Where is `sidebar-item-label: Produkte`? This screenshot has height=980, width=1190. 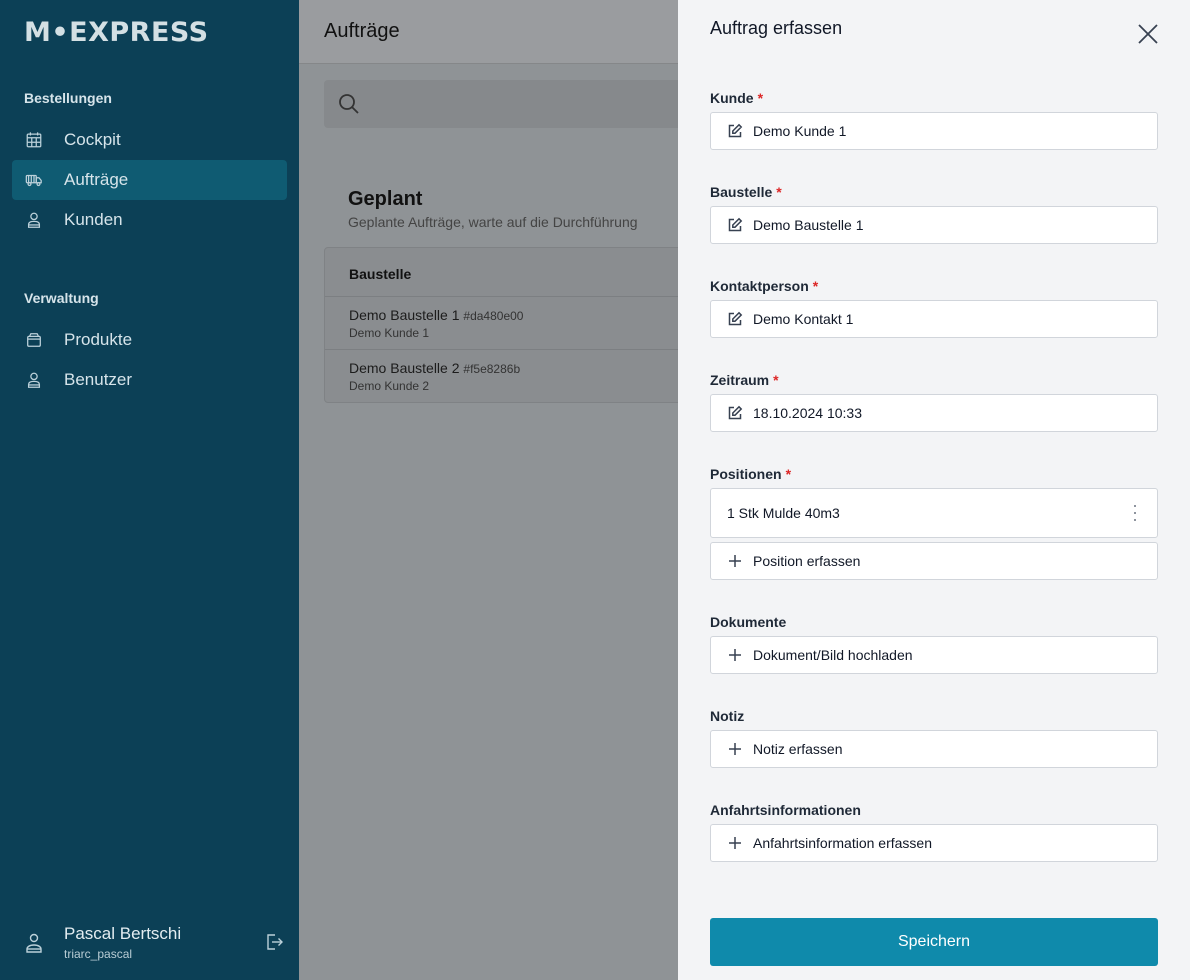
sidebar-item-label: Produkte is located at coordinates (98, 339).